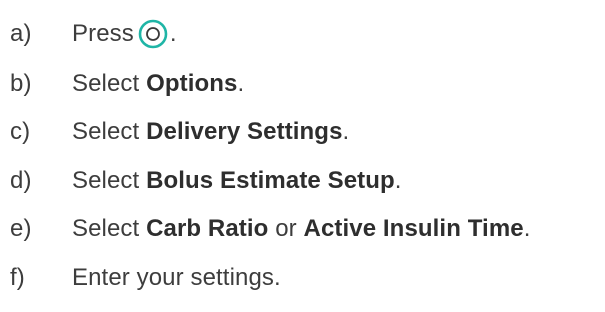 This screenshot has width=605, height=312. I want to click on step-instruction: Enter your settings., so click(176, 277).